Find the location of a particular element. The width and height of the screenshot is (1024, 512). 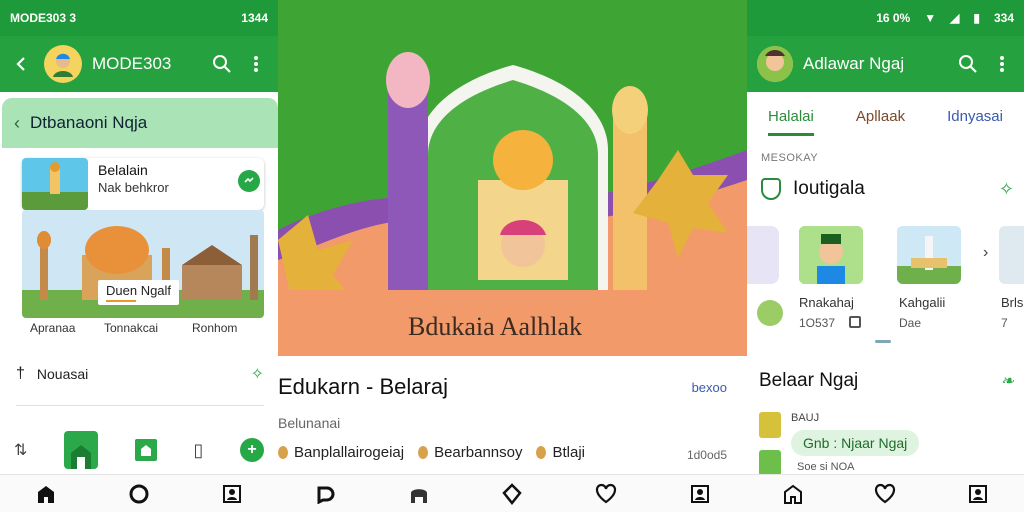

status-bar: 16 0% ▼ ◢ ▮ 334 is located at coordinates (885, 18).